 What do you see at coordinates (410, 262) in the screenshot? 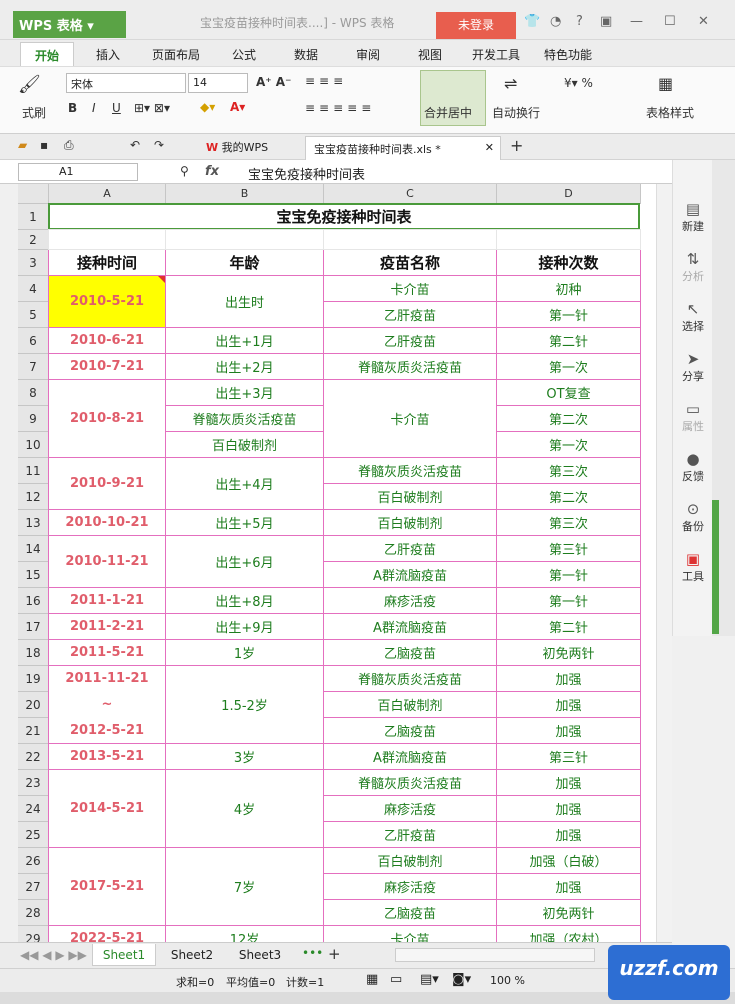
I see `column-title-cell: 疫苗名称` at bounding box center [410, 262].